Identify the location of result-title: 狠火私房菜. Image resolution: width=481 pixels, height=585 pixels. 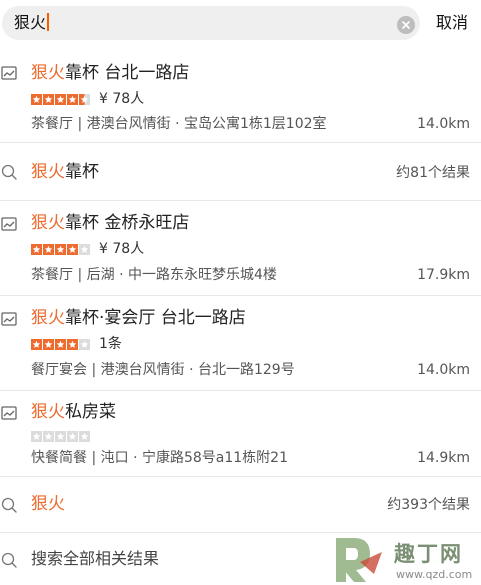
(73, 412).